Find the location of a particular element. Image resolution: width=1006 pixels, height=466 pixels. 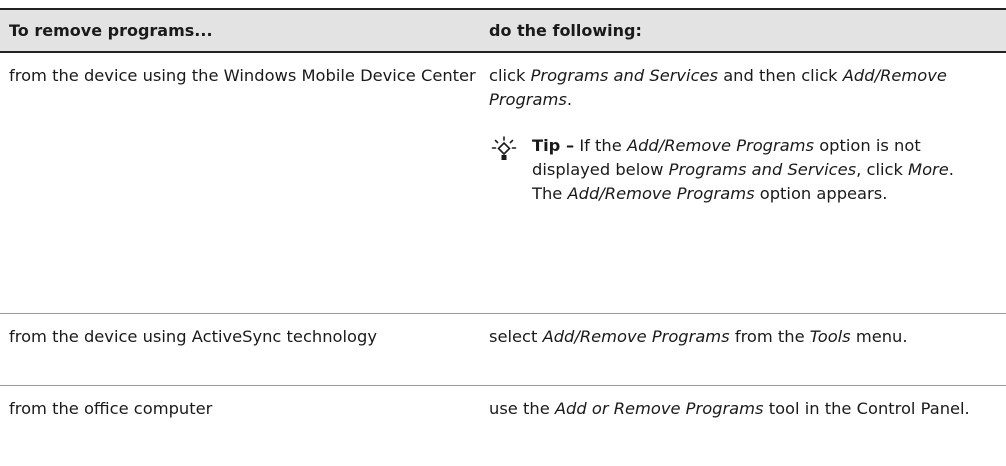

text-span: and then click is located at coordinates (780, 75).